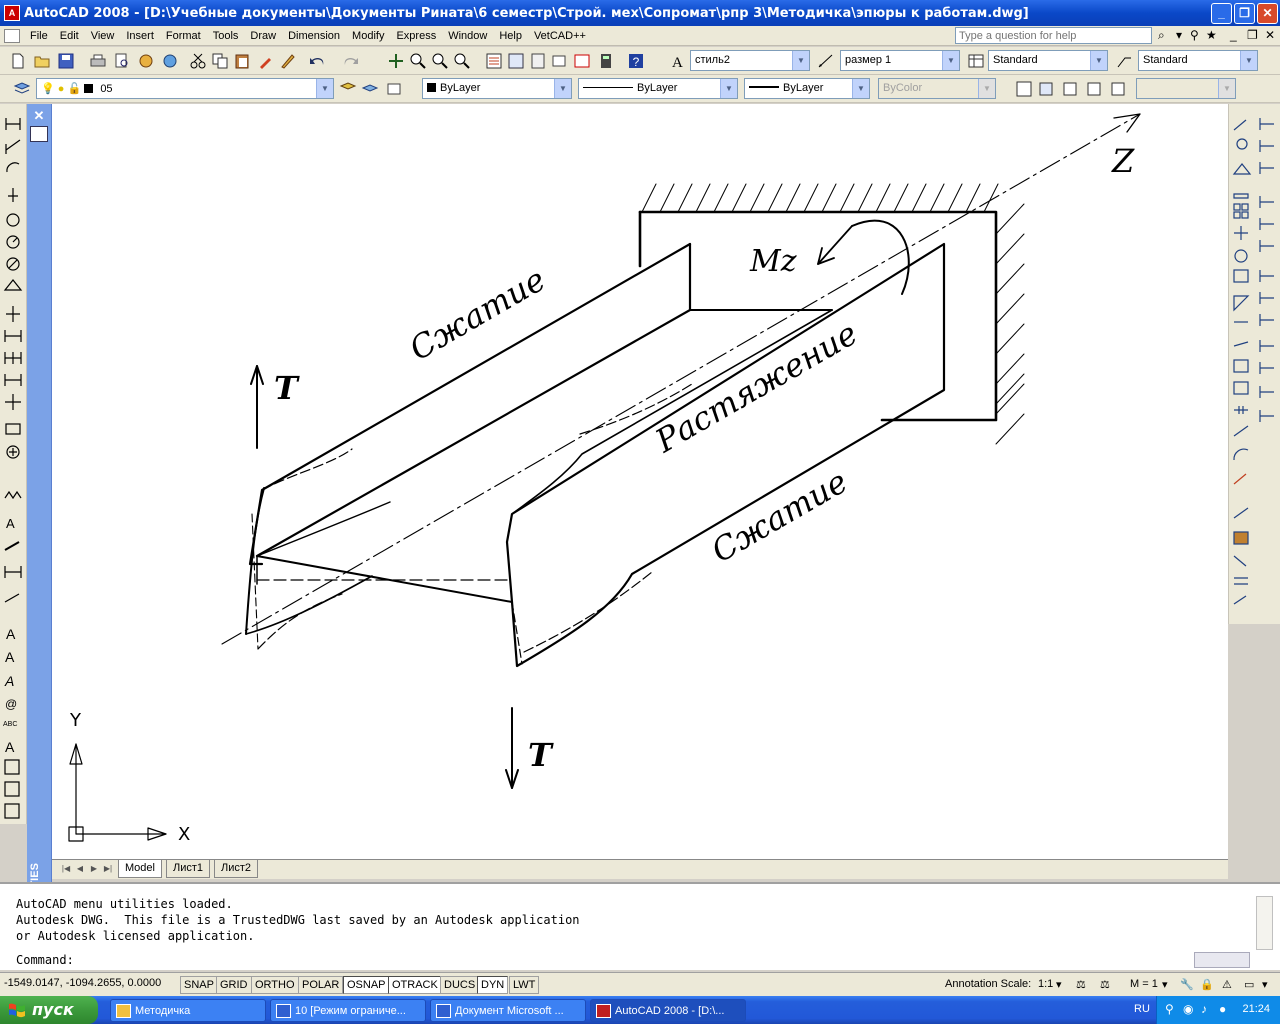  What do you see at coordinates (1243, 346) in the screenshot?
I see `extend-icon` at bounding box center [1243, 346].